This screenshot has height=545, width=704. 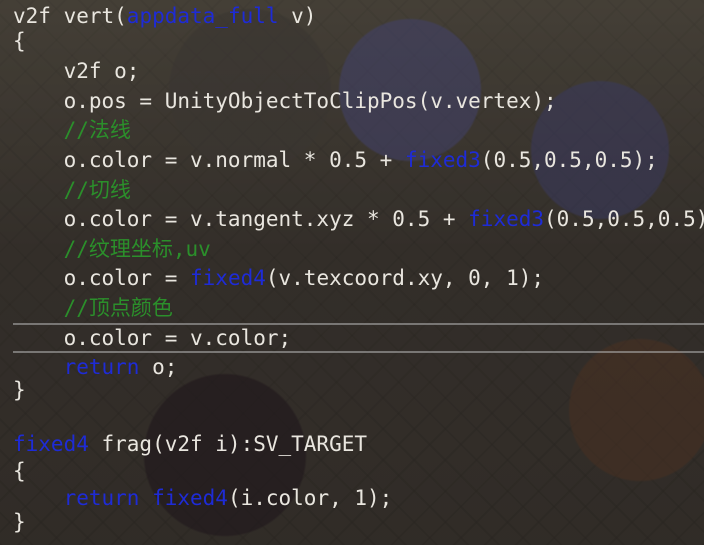 I want to click on code-line-10: o.color = fixed4(v.texcoord.xy, 0, 1);, so click(x=358, y=278).